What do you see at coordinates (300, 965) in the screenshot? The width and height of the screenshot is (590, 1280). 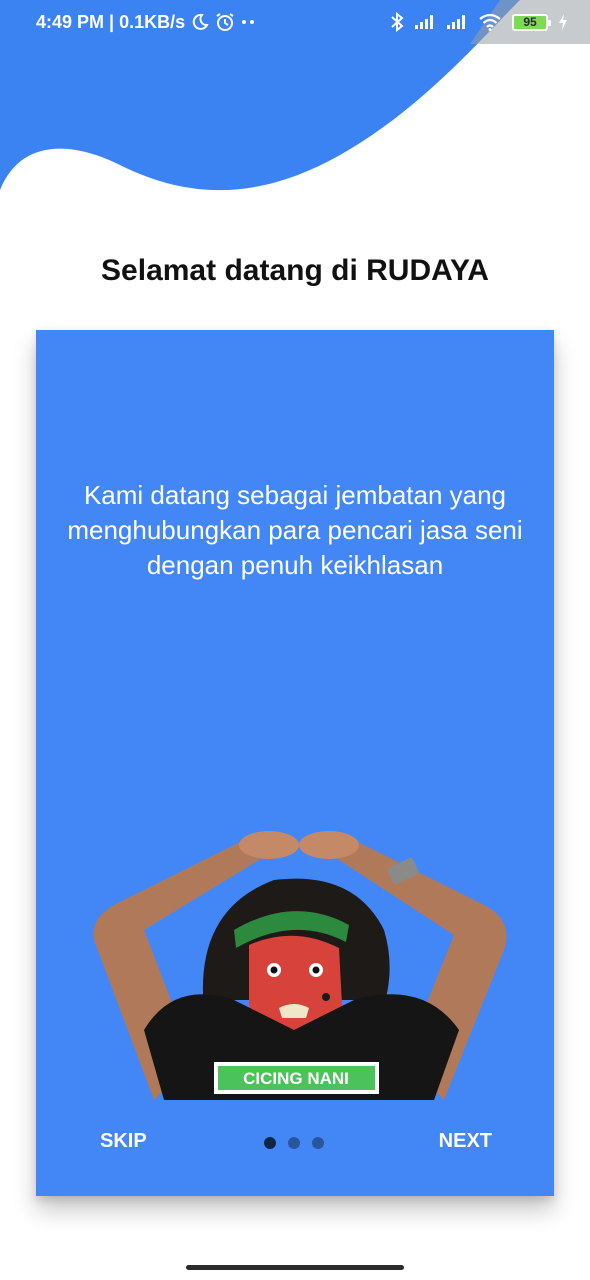 I see `onboarding-illustration: CICING NANI` at bounding box center [300, 965].